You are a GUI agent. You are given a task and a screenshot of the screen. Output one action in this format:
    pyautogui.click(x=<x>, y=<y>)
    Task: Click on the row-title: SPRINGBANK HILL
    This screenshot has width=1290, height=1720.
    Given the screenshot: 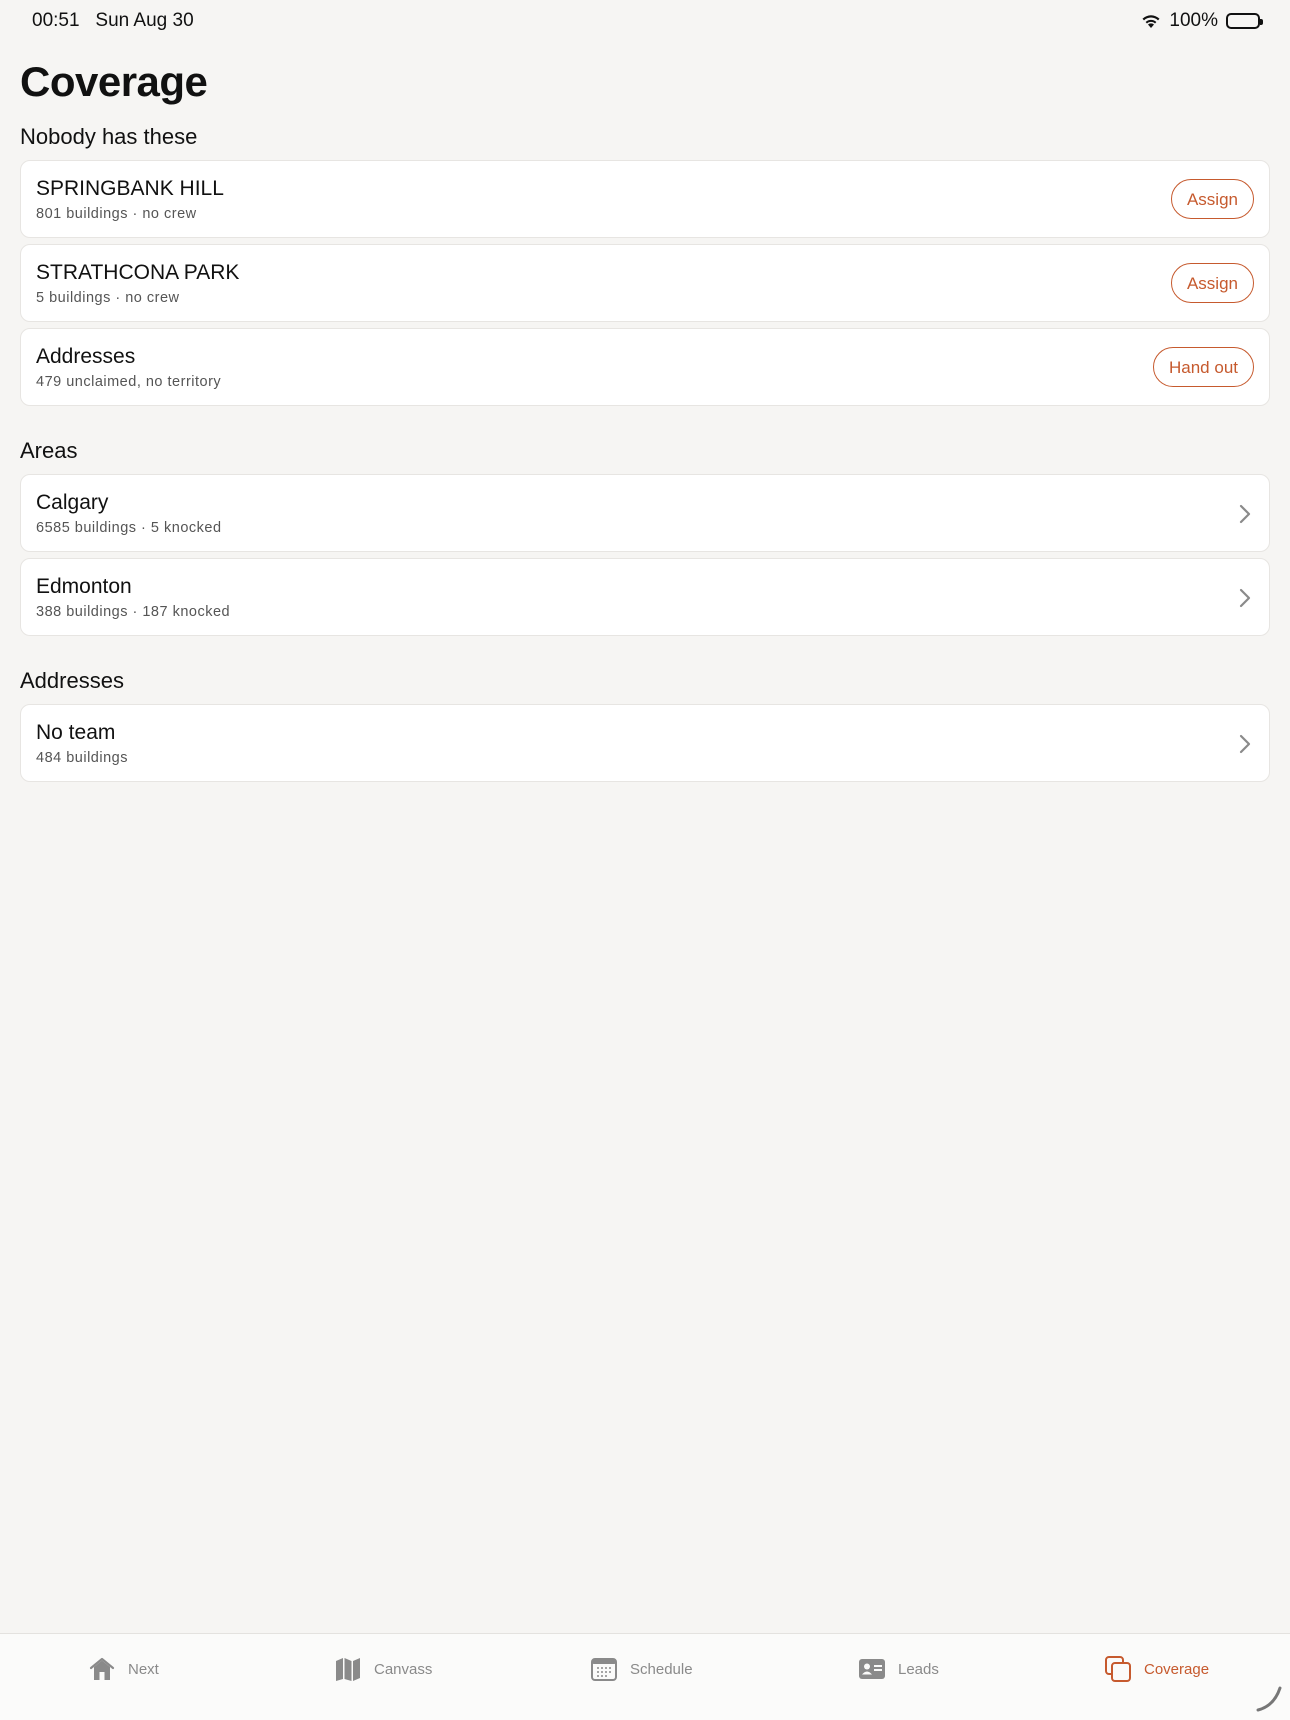 What is the action you would take?
    pyautogui.click(x=130, y=188)
    